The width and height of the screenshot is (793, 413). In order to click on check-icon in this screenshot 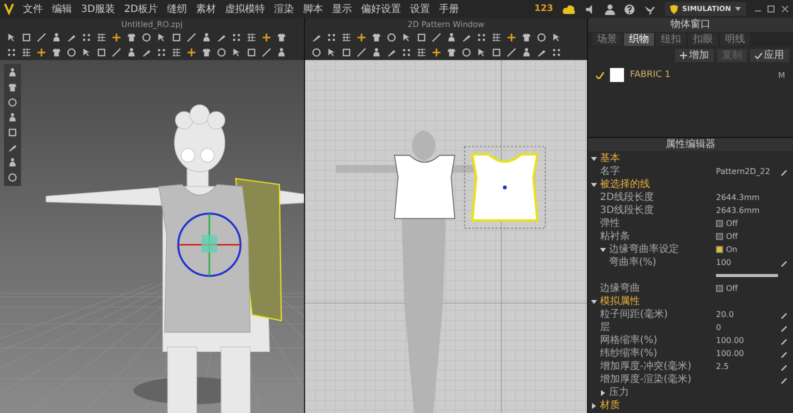, I will do `click(600, 75)`.